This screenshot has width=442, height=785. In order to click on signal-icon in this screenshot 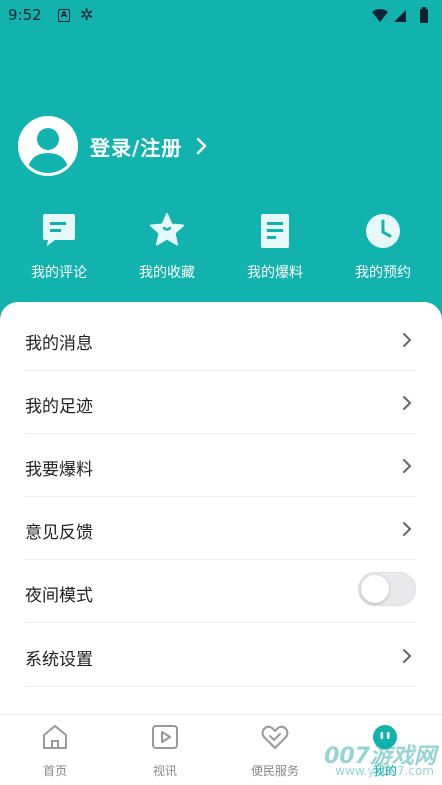, I will do `click(400, 16)`.